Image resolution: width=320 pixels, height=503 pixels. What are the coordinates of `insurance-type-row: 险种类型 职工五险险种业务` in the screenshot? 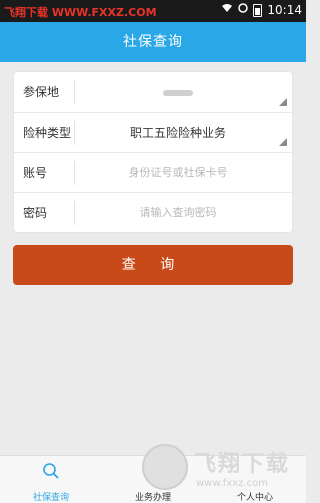 It's located at (154, 132).